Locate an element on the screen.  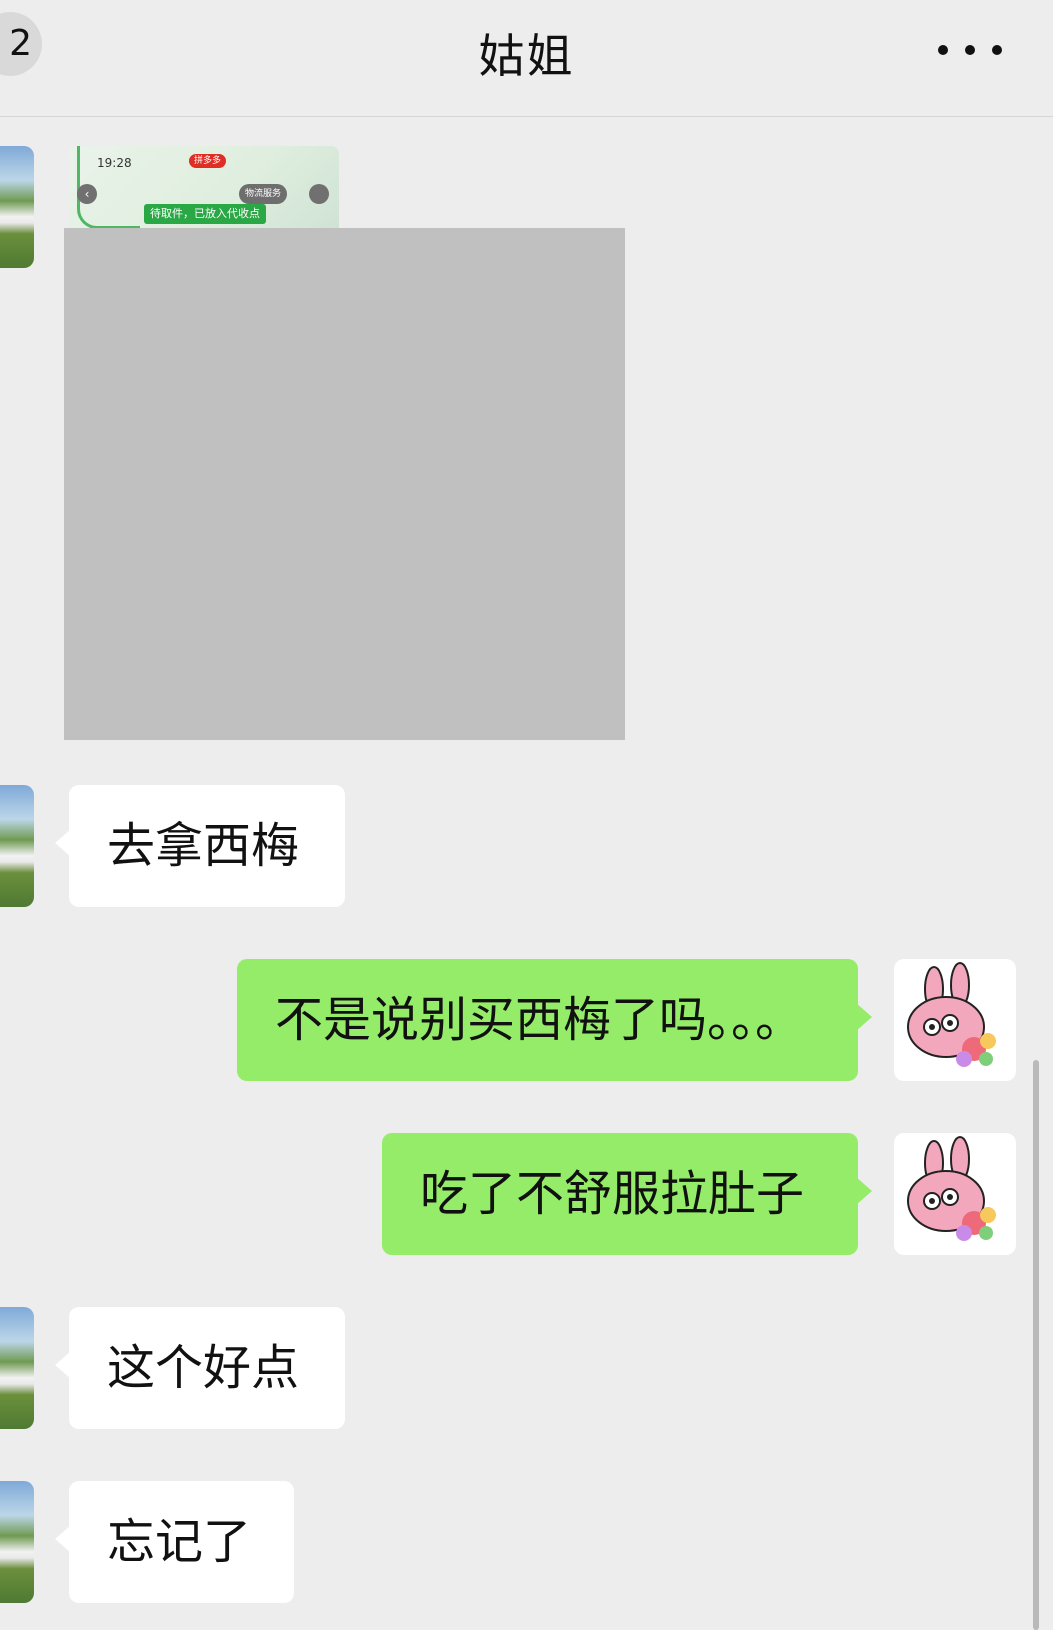
top-bar: 2 姑姐 is located at coordinates (526, 58).